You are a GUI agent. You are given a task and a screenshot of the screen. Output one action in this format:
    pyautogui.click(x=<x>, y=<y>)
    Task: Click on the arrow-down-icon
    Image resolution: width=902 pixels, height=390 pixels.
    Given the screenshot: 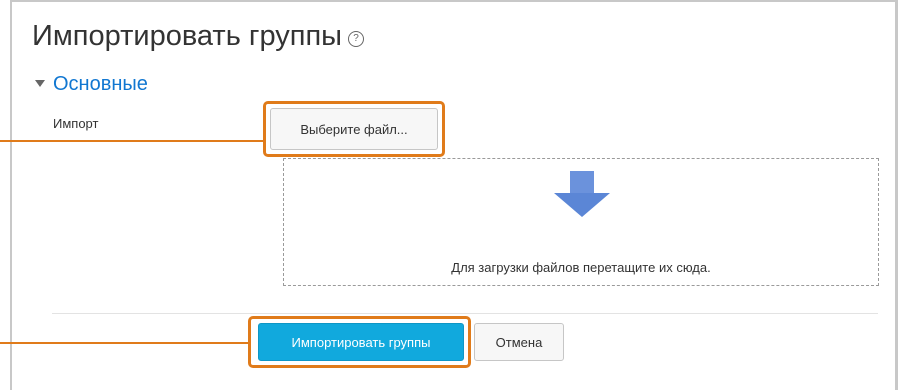 What is the action you would take?
    pyautogui.click(x=582, y=194)
    